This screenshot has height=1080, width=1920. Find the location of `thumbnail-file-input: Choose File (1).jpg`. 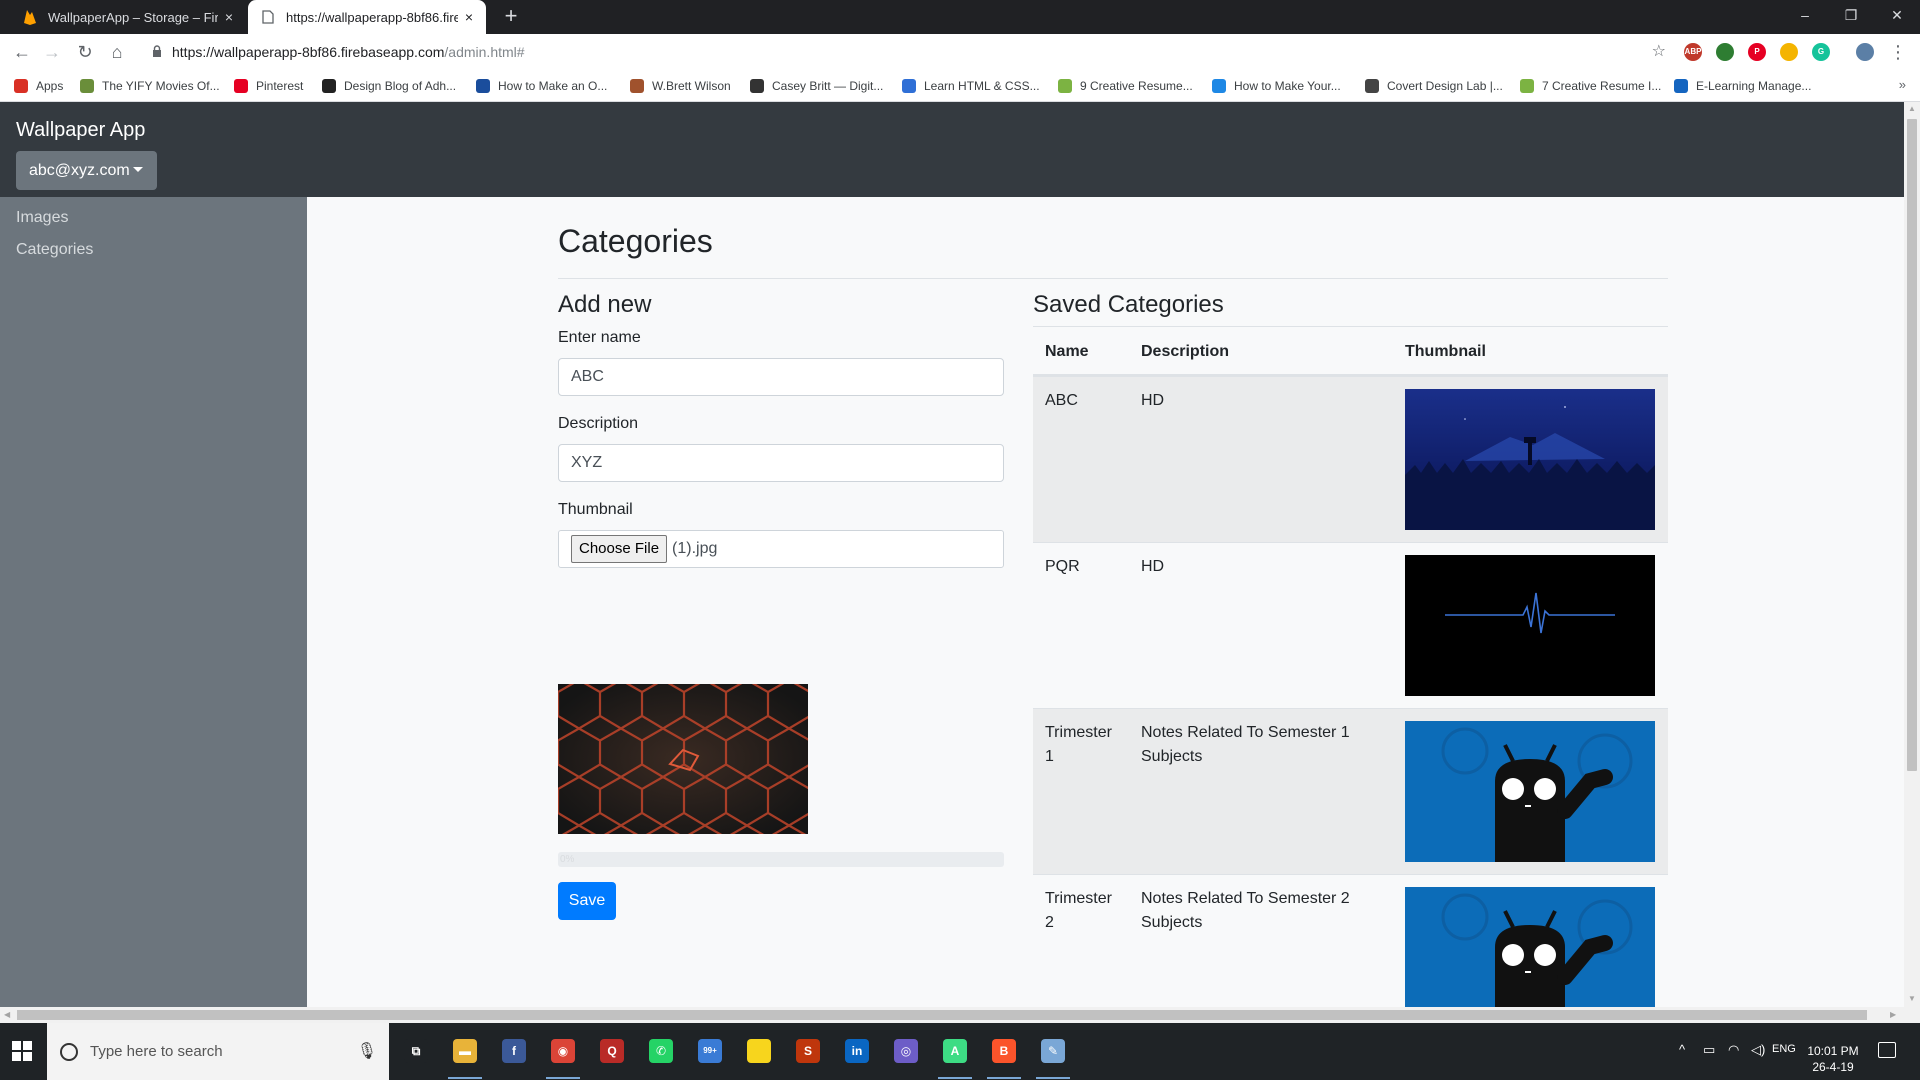

thumbnail-file-input: Choose File (1).jpg is located at coordinates (781, 549).